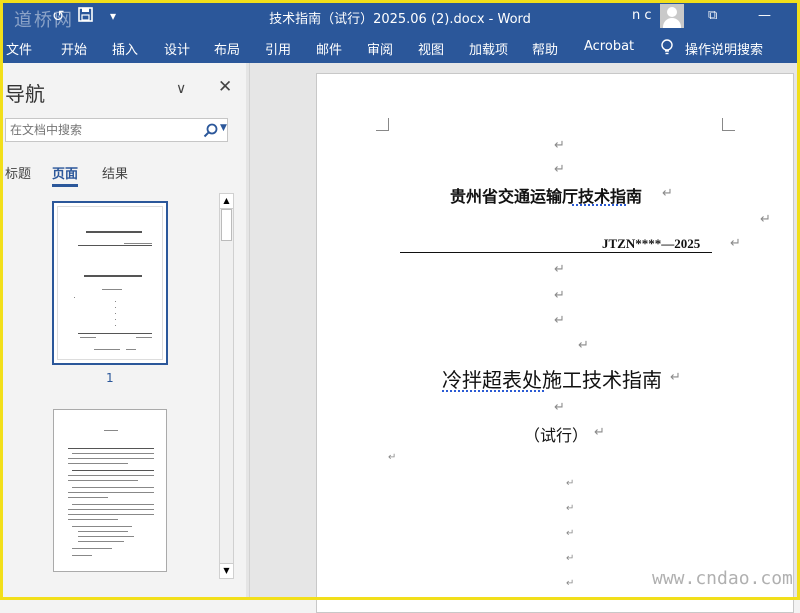 This screenshot has width=800, height=613. What do you see at coordinates (545, 48) in the screenshot?
I see `tab-help: 帮助` at bounding box center [545, 48].